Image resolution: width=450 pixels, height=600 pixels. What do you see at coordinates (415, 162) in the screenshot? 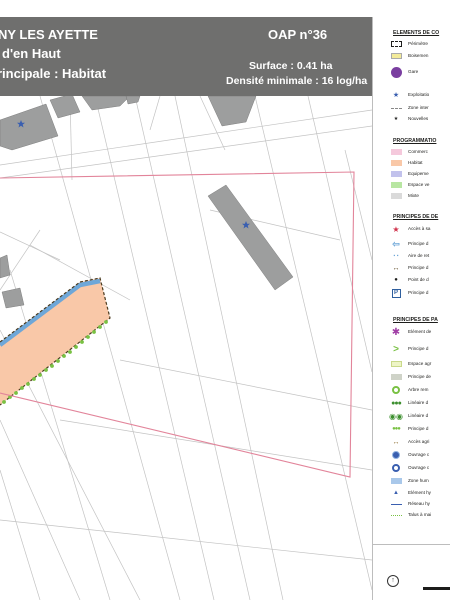
I see `legend-item-label: Habitat` at bounding box center [415, 162].